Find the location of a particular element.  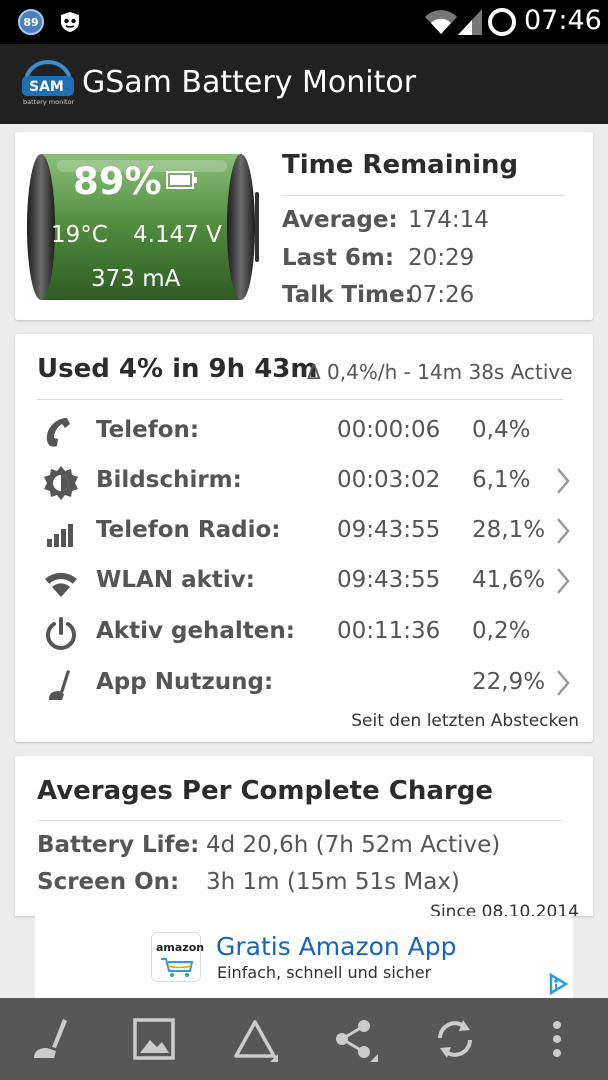

ad-subtitle: Einfach, schnell und sicher is located at coordinates (324, 972).